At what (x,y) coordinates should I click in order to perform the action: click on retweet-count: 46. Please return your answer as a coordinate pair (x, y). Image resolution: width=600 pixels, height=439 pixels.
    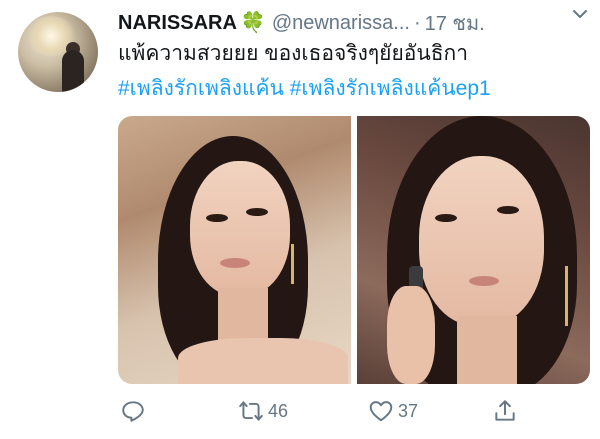
    Looking at the image, I should click on (278, 410).